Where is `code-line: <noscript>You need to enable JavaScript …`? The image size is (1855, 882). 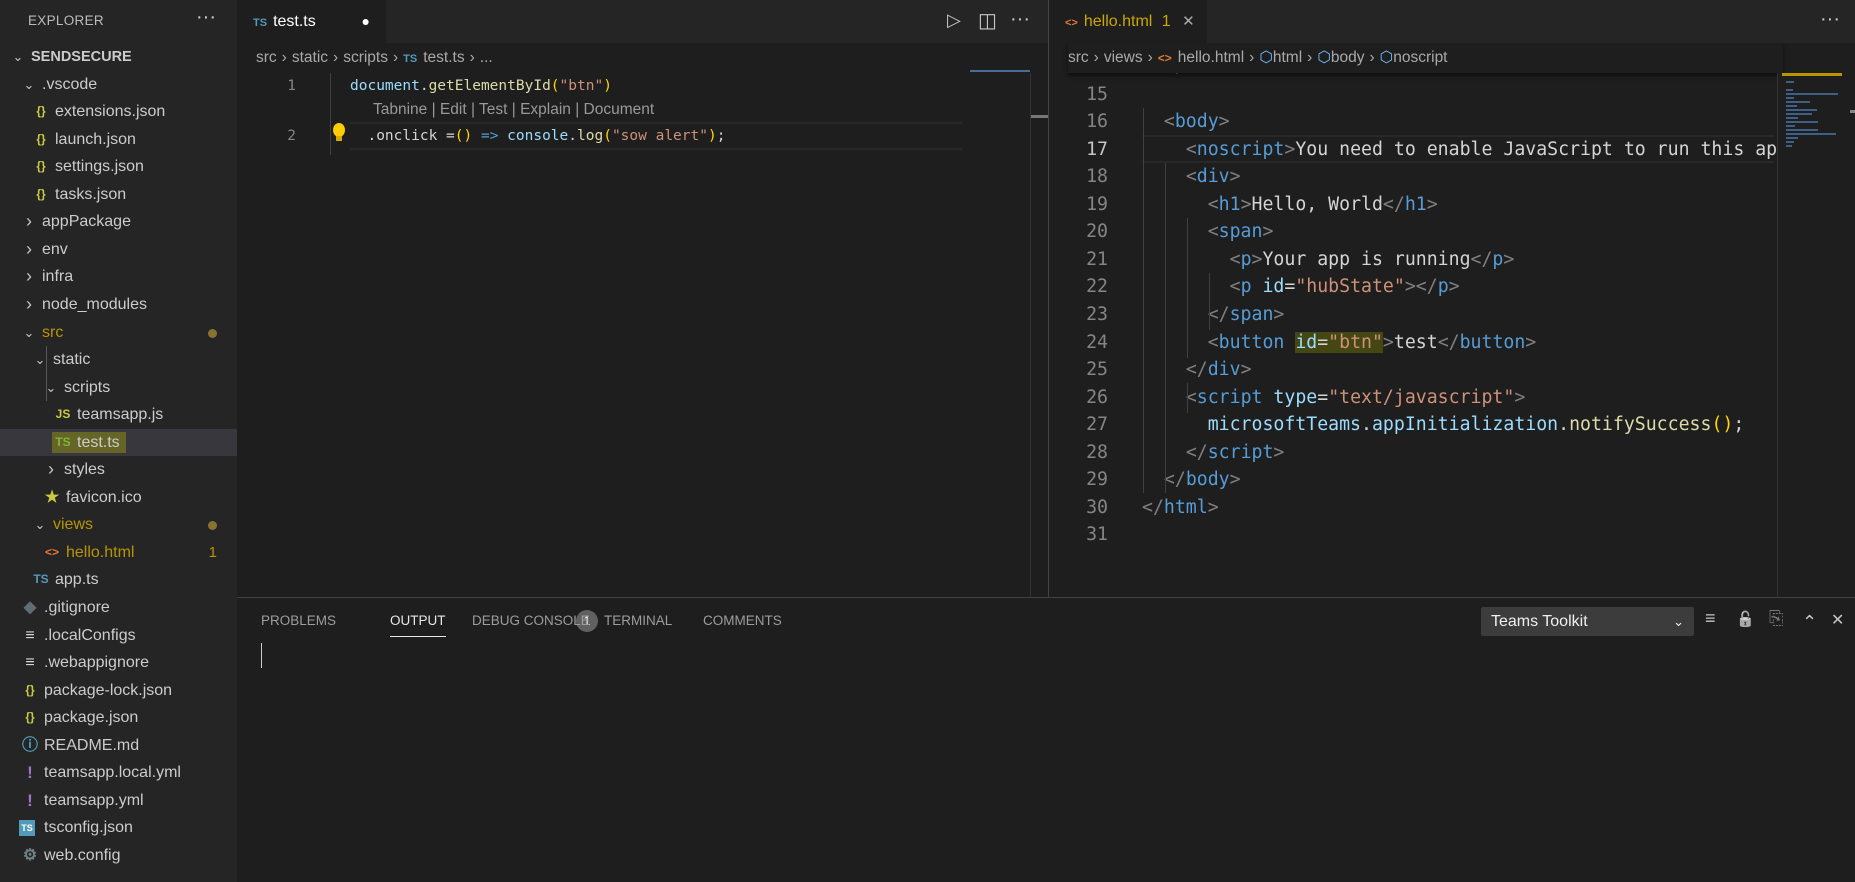 code-line: <noscript>You need to enable JavaScript … is located at coordinates (1459, 150).